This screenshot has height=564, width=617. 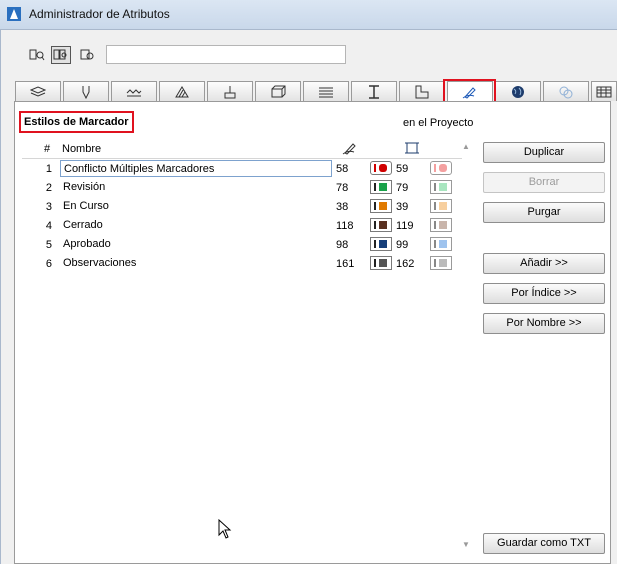 I want to click on search-input, so click(x=226, y=54).